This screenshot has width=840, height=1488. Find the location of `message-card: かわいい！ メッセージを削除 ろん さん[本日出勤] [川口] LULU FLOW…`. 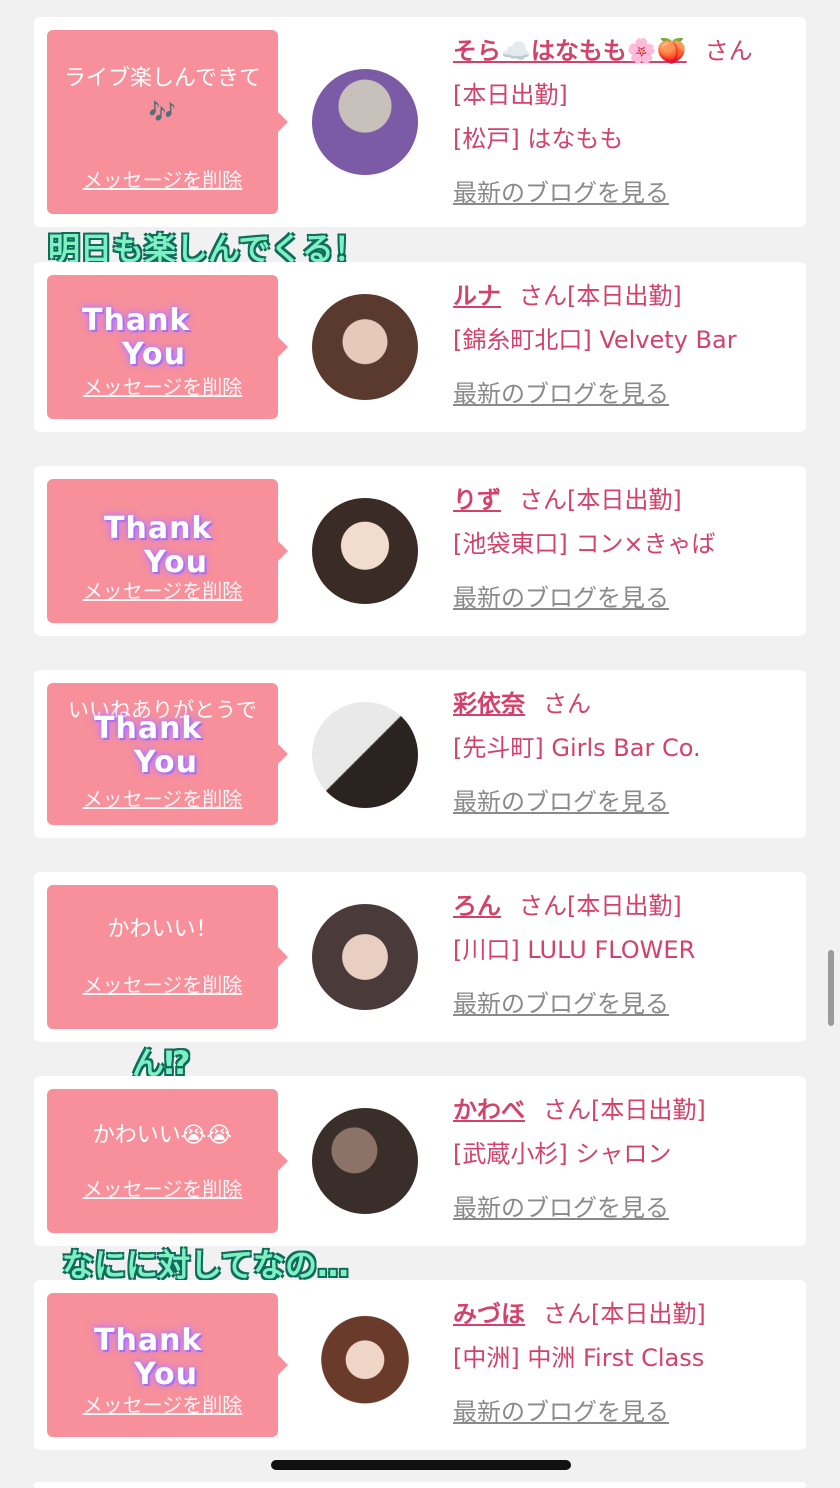

message-card: かわいい！ メッセージを削除 ろん さん[本日出勤] [川口] LULU FLOW… is located at coordinates (420, 957).